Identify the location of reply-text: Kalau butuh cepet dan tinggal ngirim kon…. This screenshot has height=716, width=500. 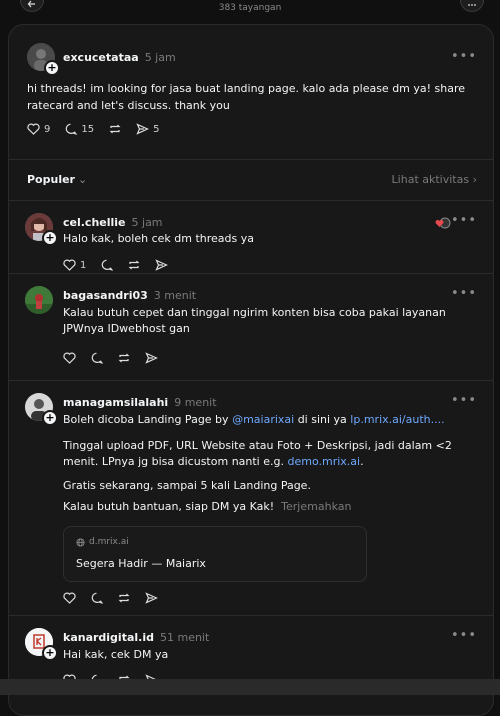
(254, 320).